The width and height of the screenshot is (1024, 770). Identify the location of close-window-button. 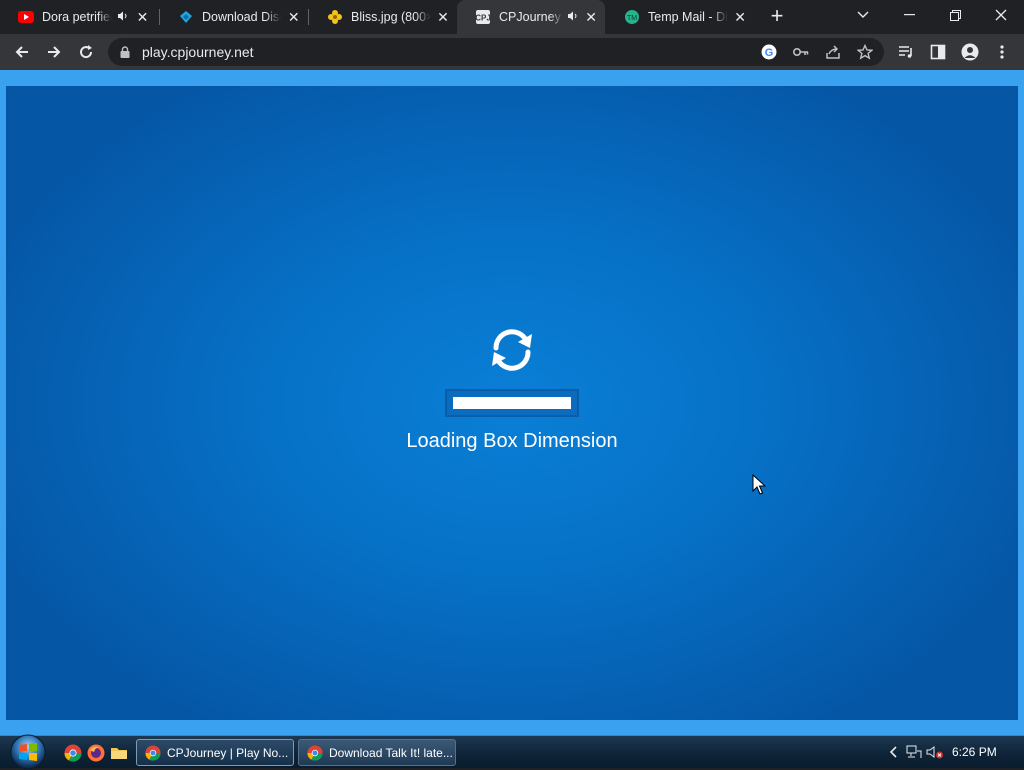
(1001, 15).